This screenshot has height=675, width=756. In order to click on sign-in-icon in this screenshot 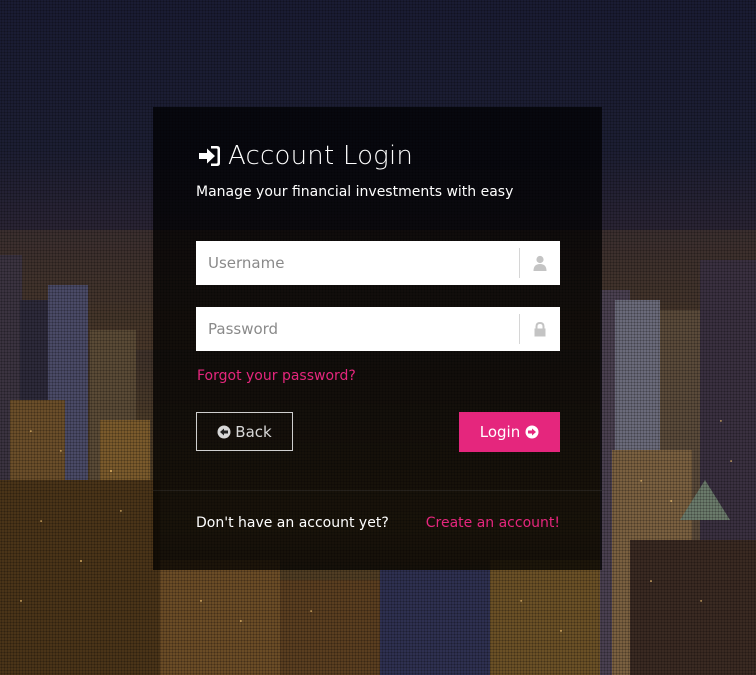, I will do `click(209, 156)`.